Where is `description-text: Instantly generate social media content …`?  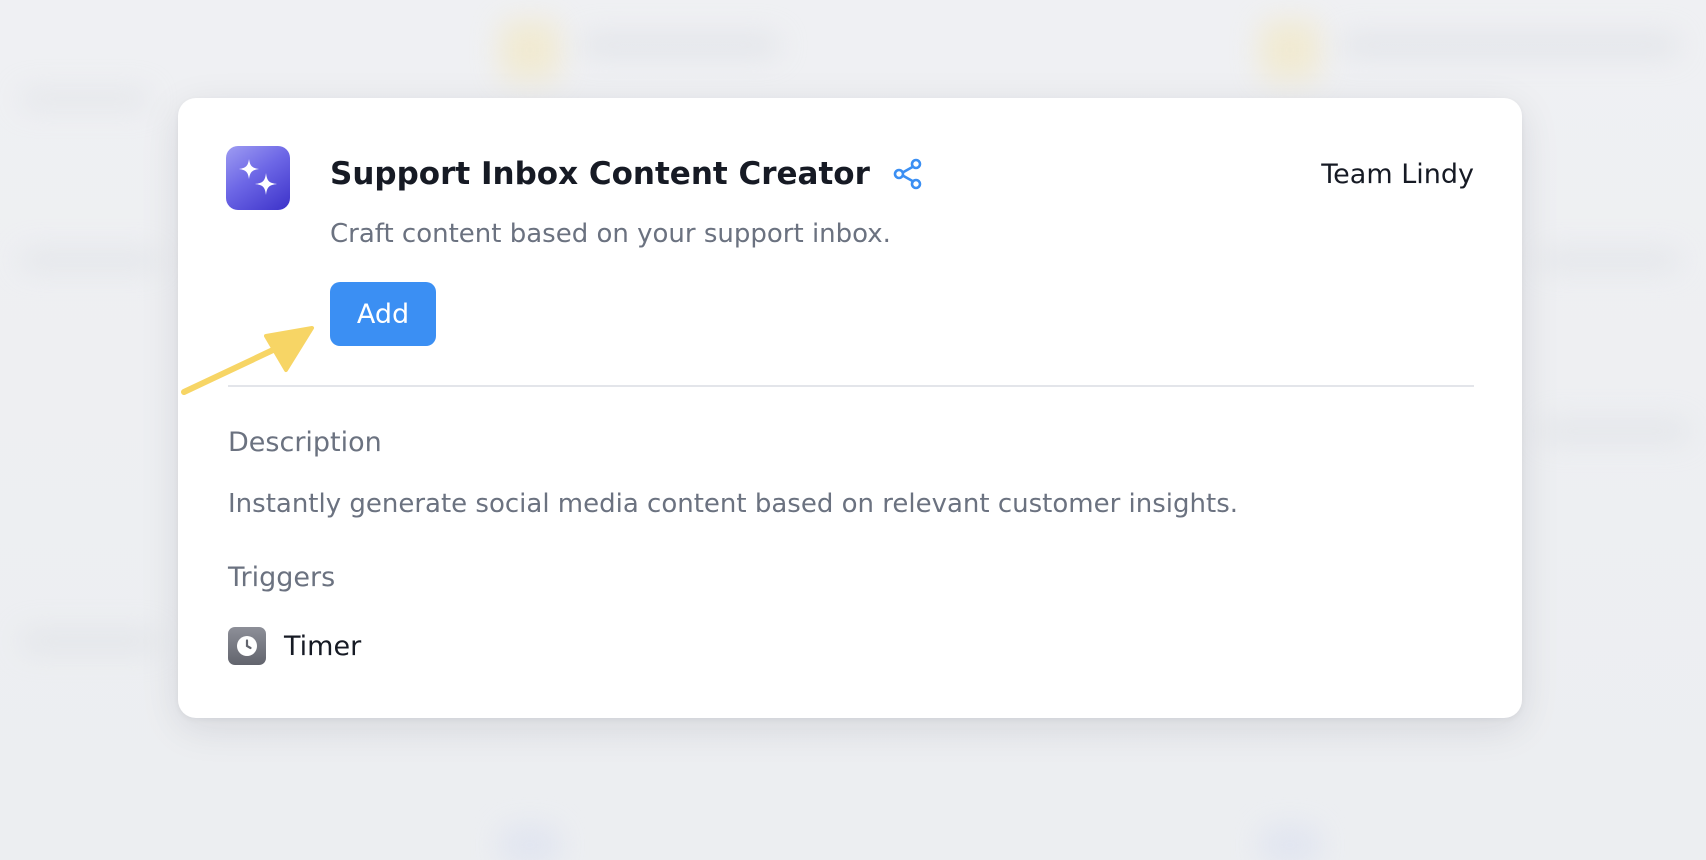 description-text: Instantly generate social media content … is located at coordinates (733, 504).